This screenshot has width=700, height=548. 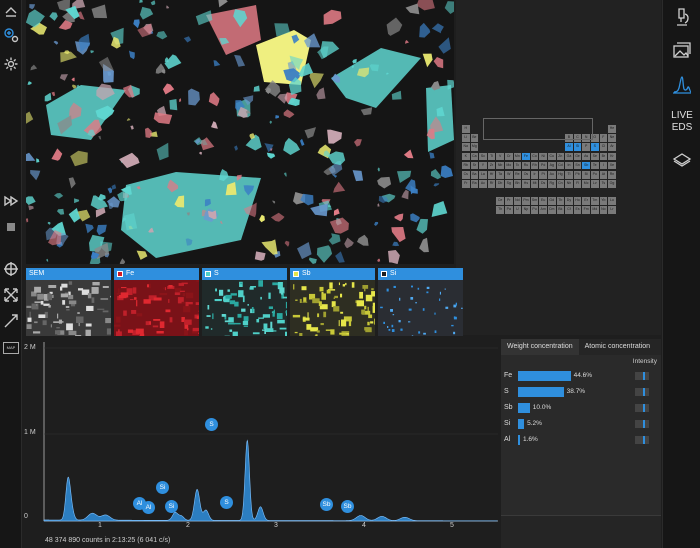 What do you see at coordinates (474, 138) in the screenshot?
I see `element-be: Be` at bounding box center [474, 138].